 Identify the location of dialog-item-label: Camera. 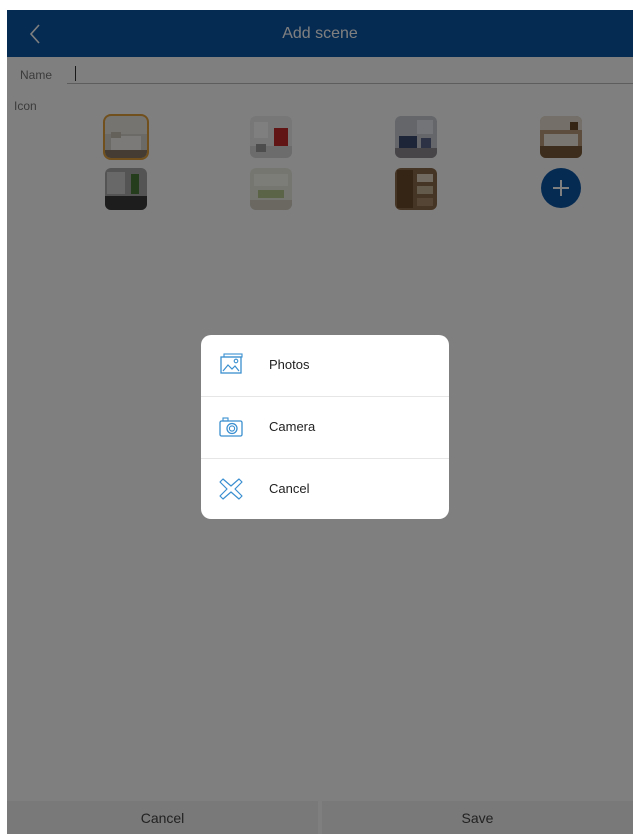
(292, 426).